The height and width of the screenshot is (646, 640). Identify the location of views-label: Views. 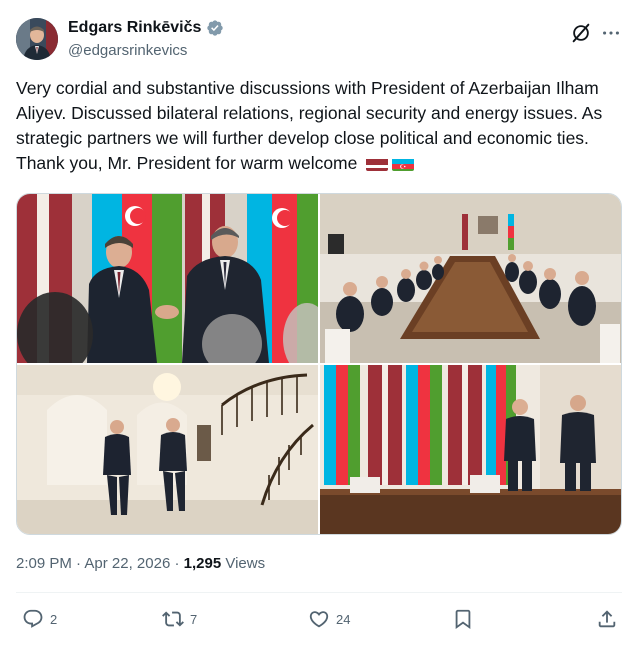
(243, 563).